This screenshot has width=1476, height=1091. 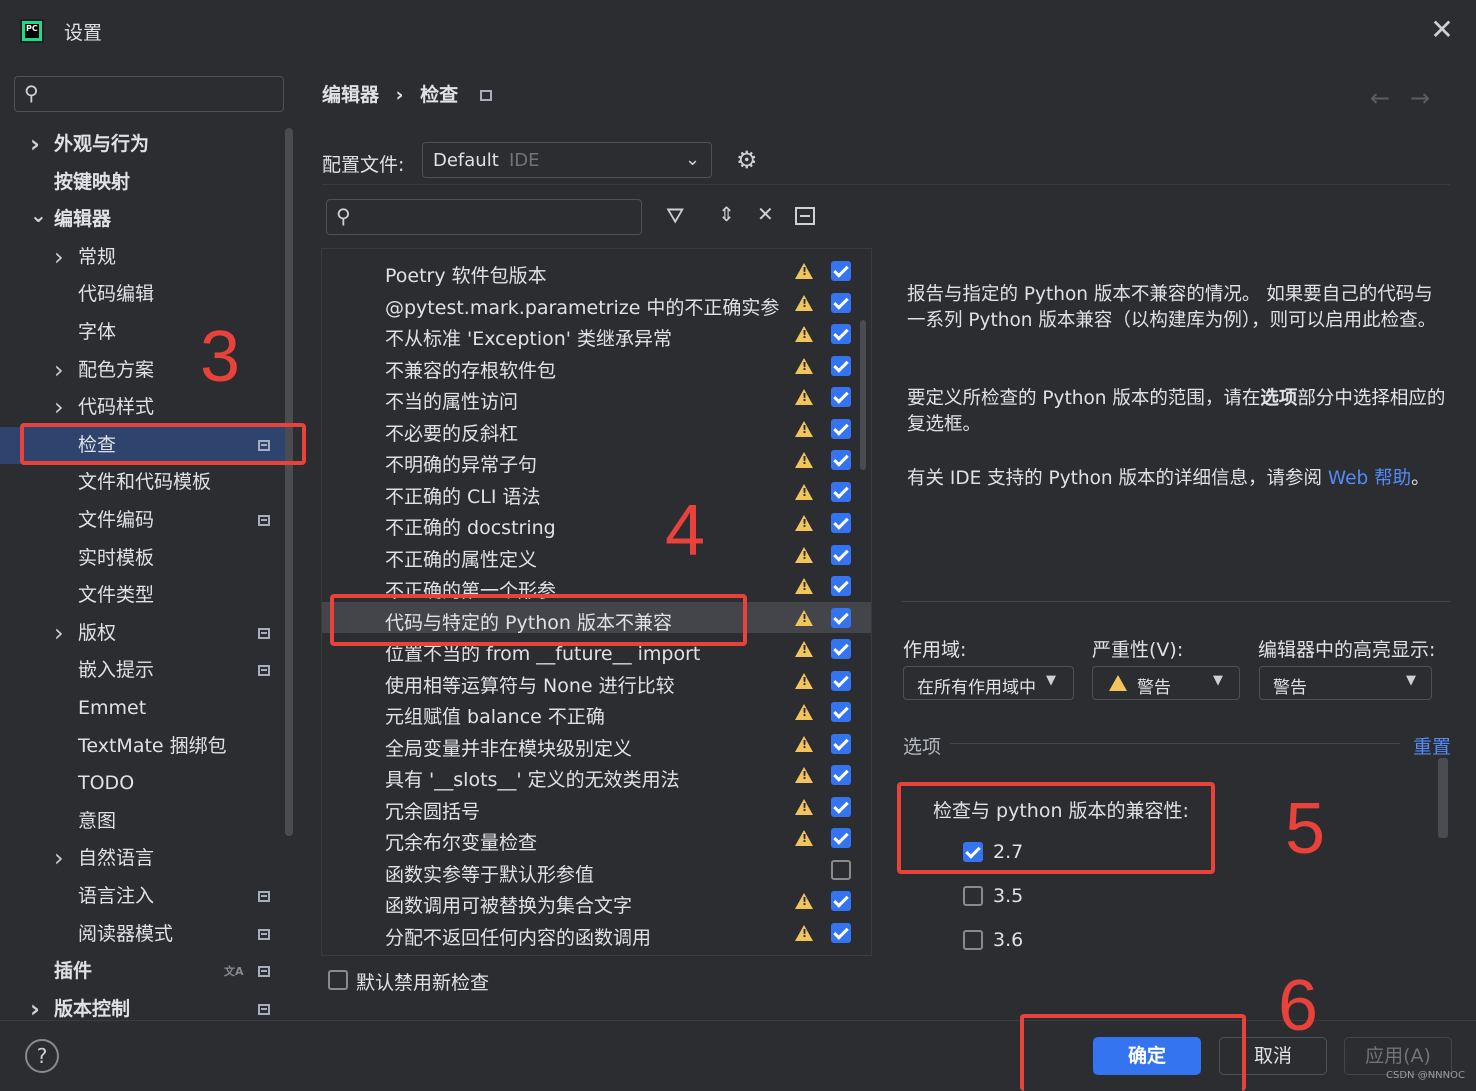 I want to click on settings-search-input: ⚲, so click(x=149, y=94).